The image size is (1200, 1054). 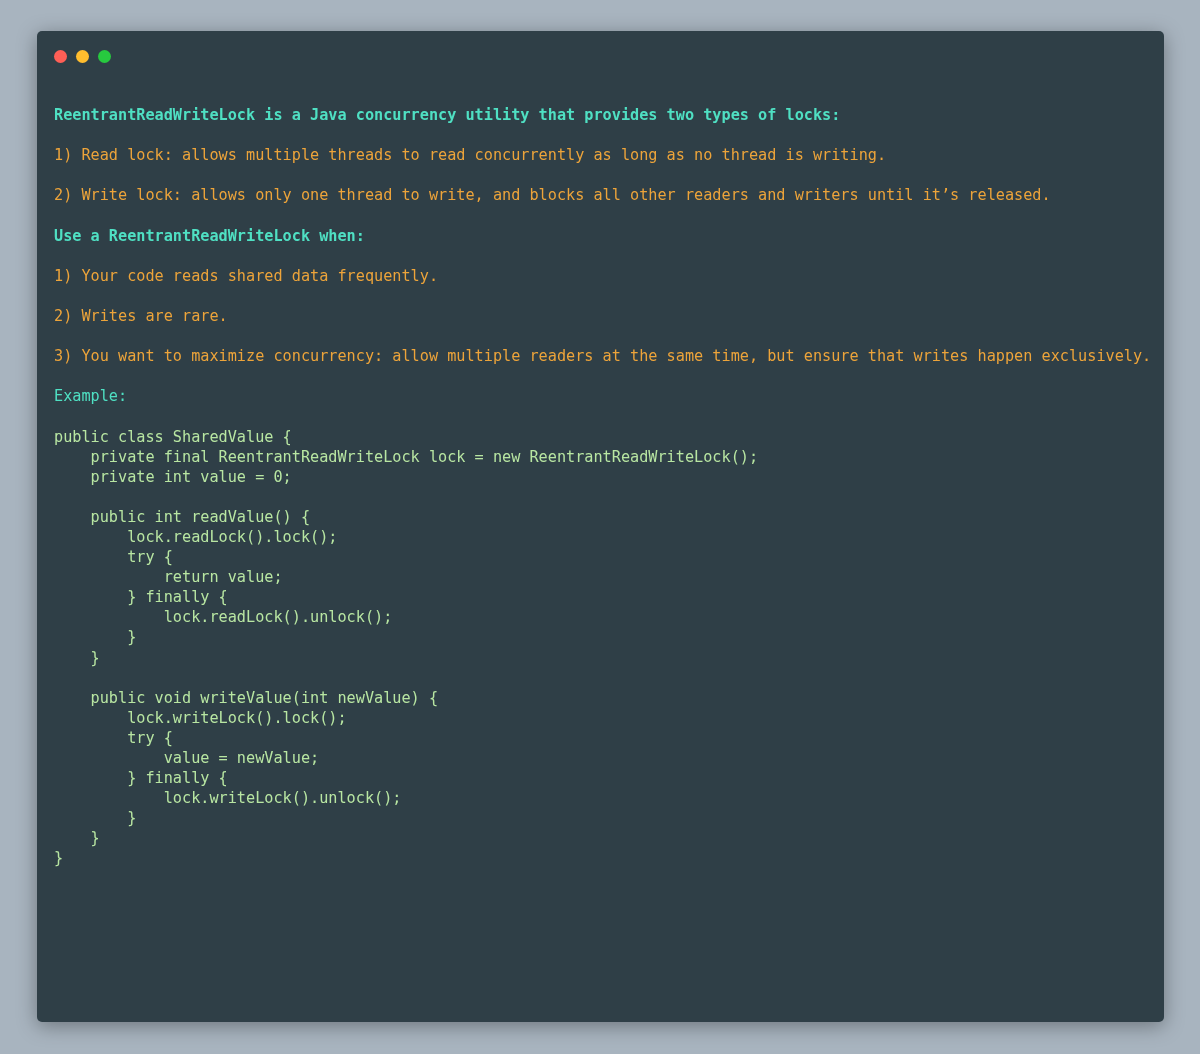 I want to click on list-item-text: 2) Write lock: allows only one thread to write, and blocks all other readers and writers until it’s released., so click(x=552, y=195).